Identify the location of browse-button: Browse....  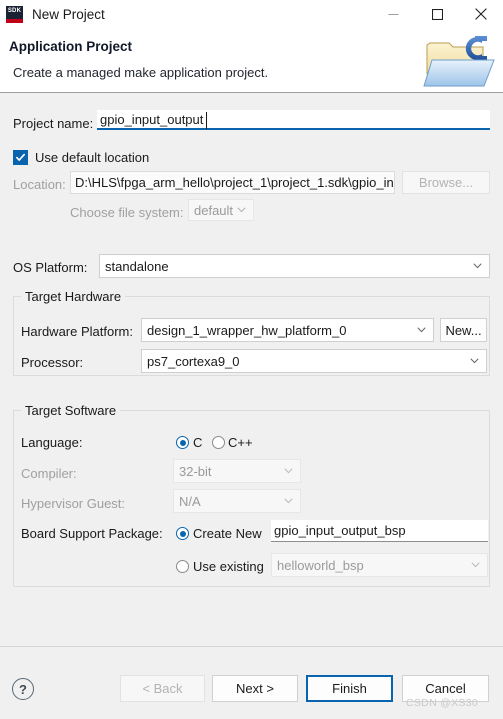
(446, 182).